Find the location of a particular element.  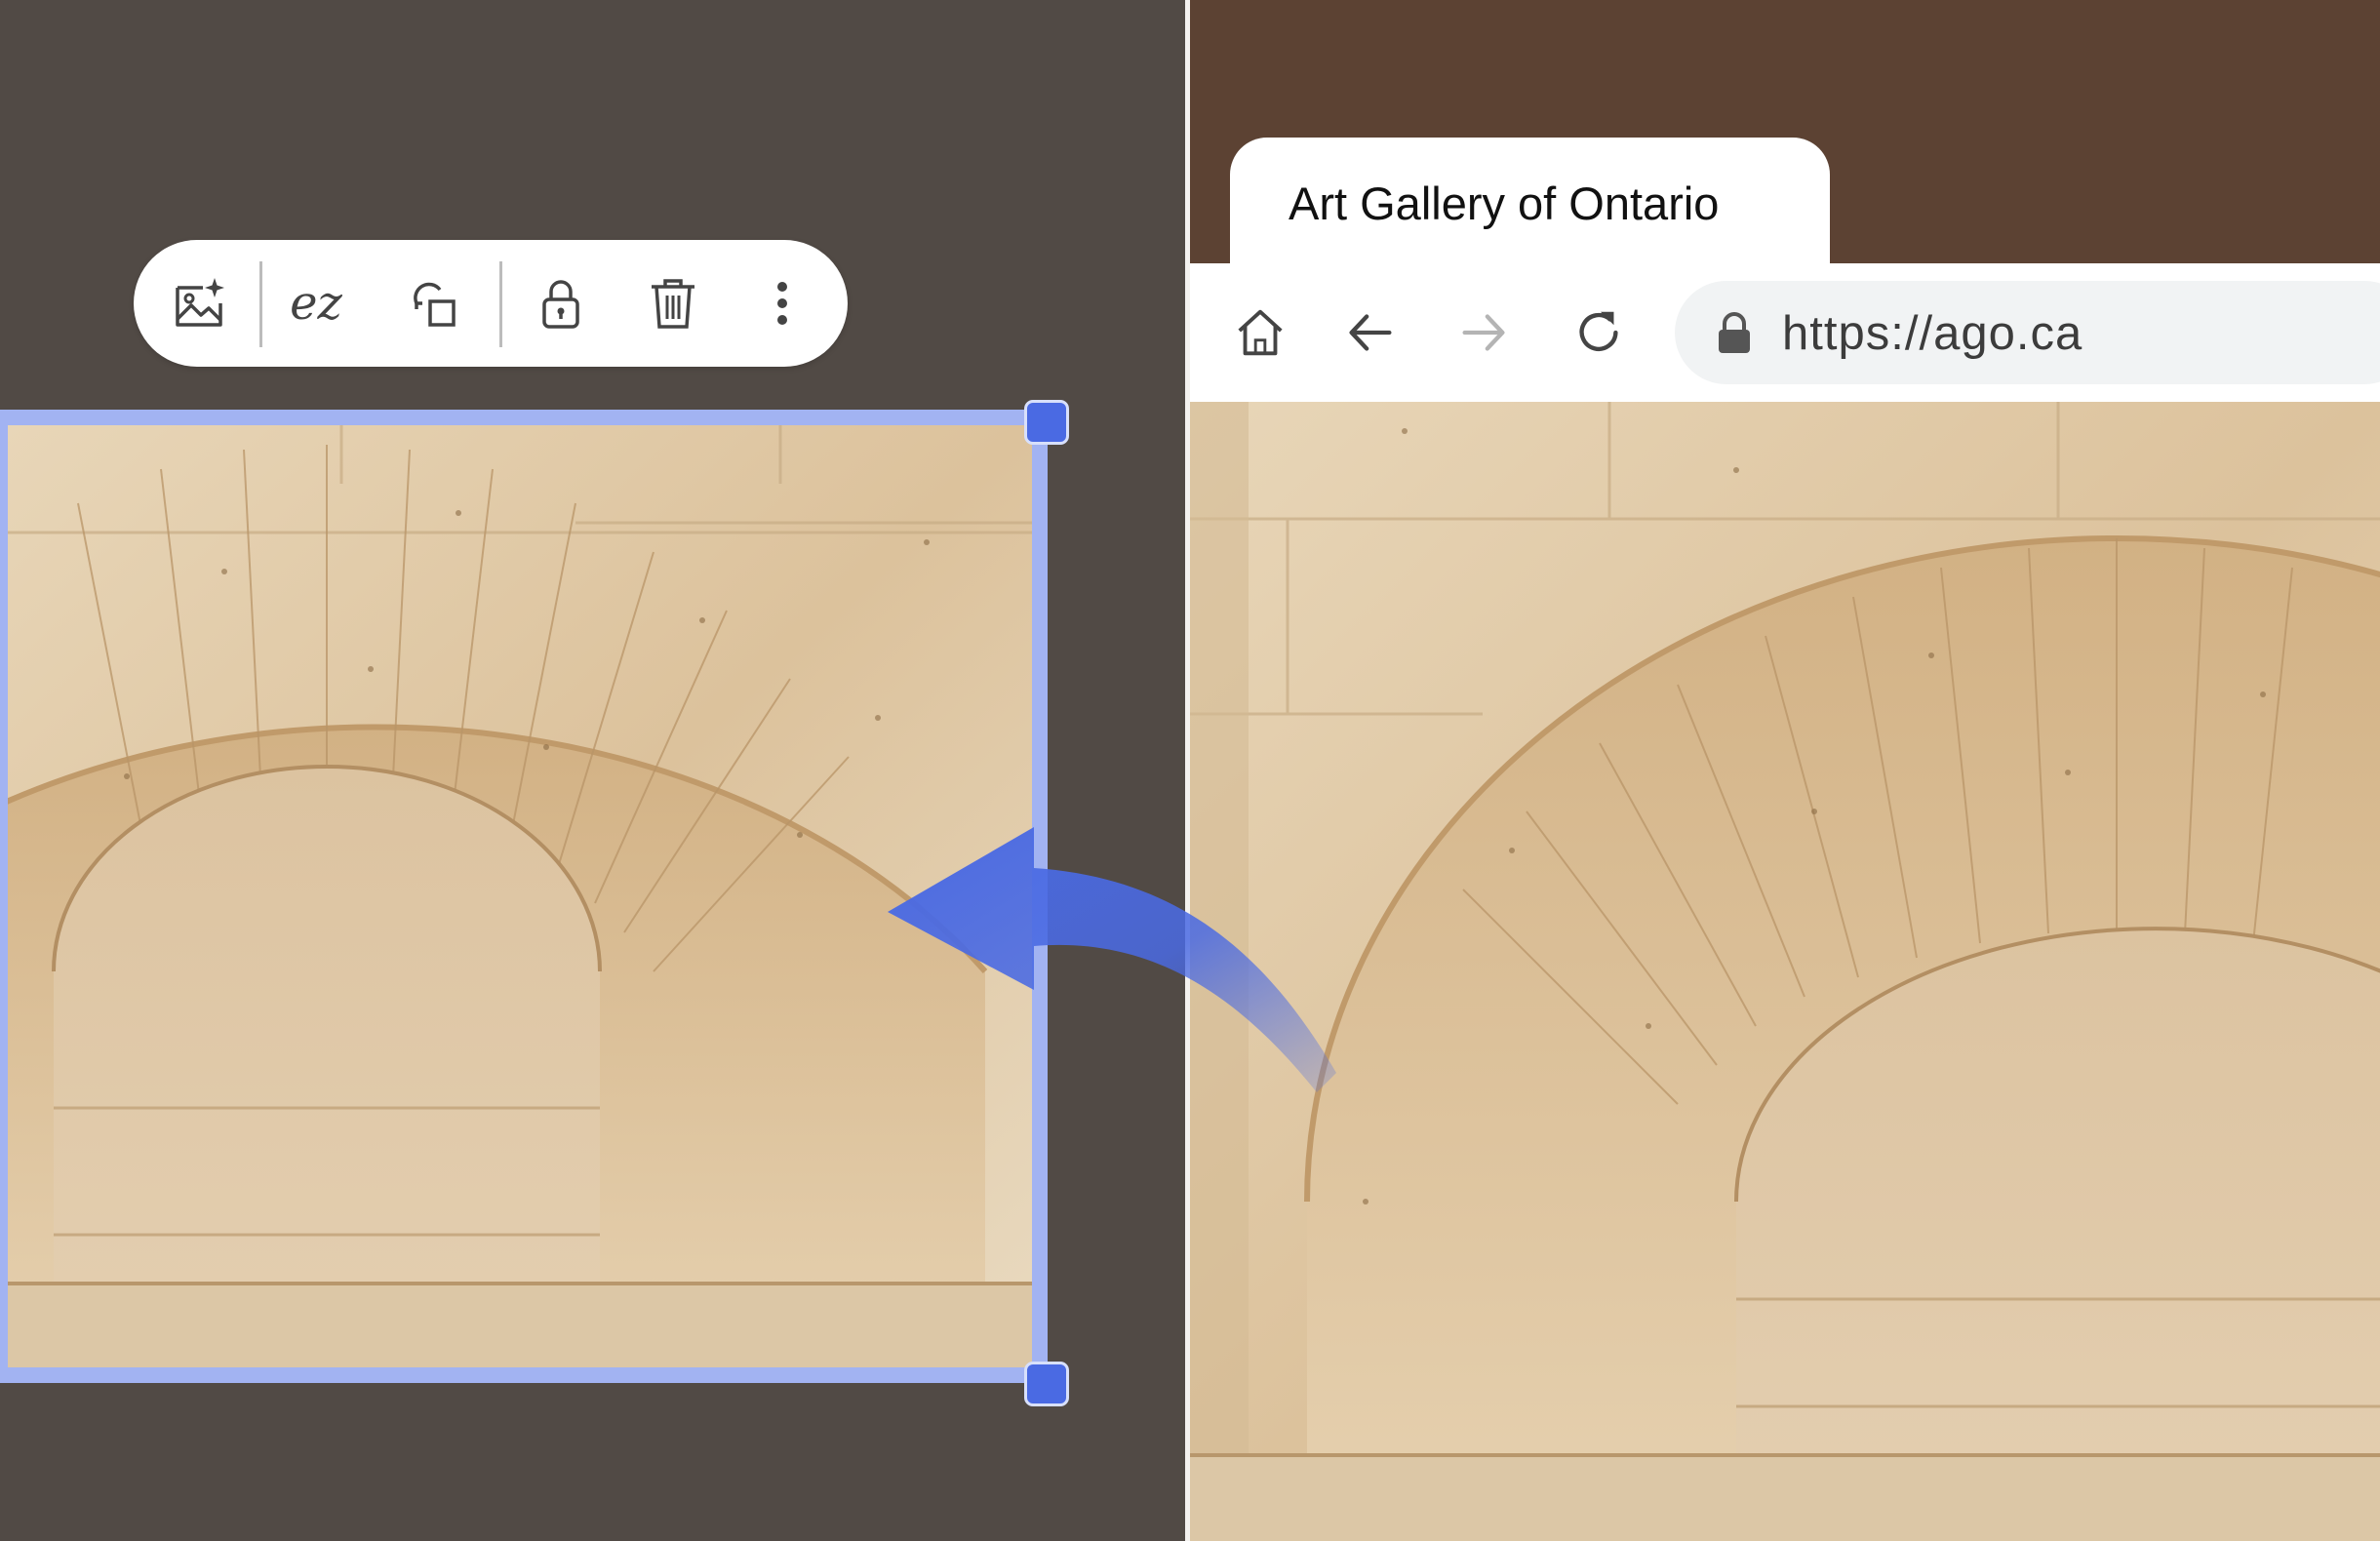

back-button is located at coordinates (1370, 332).